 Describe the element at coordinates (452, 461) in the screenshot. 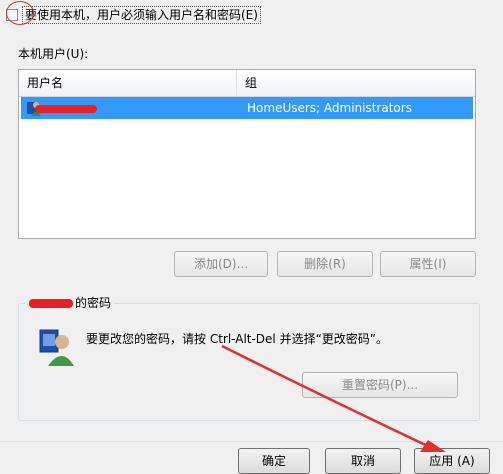

I see `apply-button: 应用 (A)` at that location.